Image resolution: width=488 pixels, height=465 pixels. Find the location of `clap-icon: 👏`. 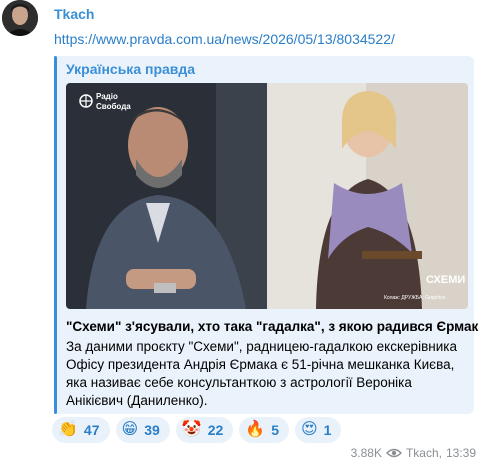

clap-icon: 👏 is located at coordinates (68, 429).